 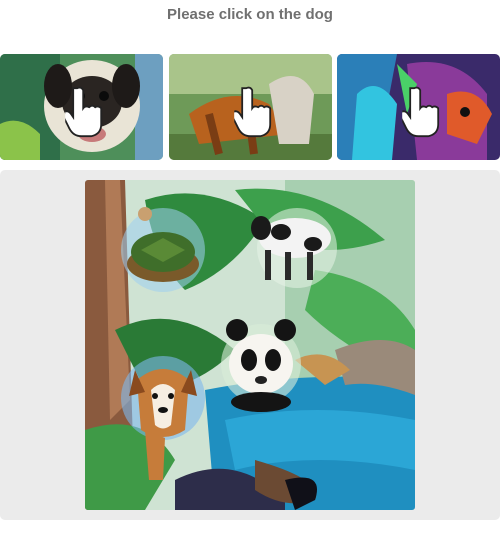 I want to click on footer-indicator, so click(x=251, y=533).